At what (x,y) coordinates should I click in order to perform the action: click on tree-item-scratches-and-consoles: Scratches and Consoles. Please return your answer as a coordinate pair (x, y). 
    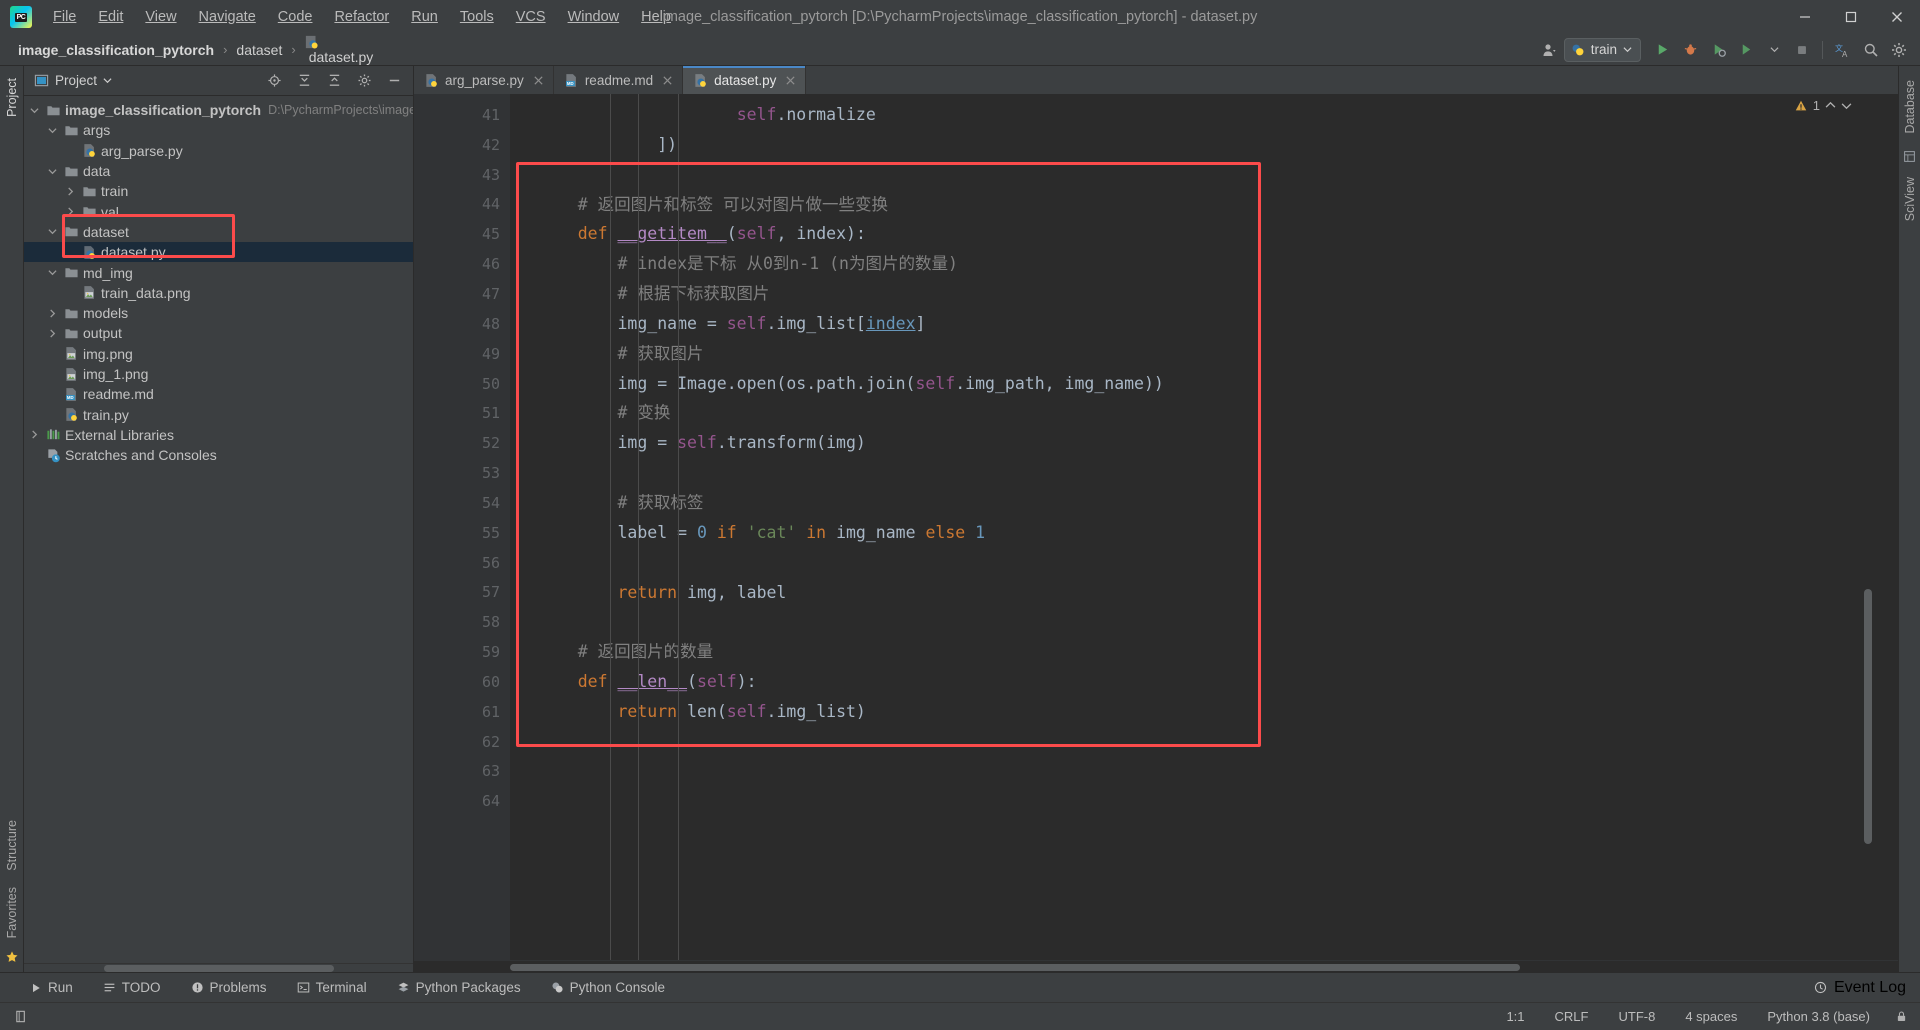
    Looking at the image, I should click on (218, 455).